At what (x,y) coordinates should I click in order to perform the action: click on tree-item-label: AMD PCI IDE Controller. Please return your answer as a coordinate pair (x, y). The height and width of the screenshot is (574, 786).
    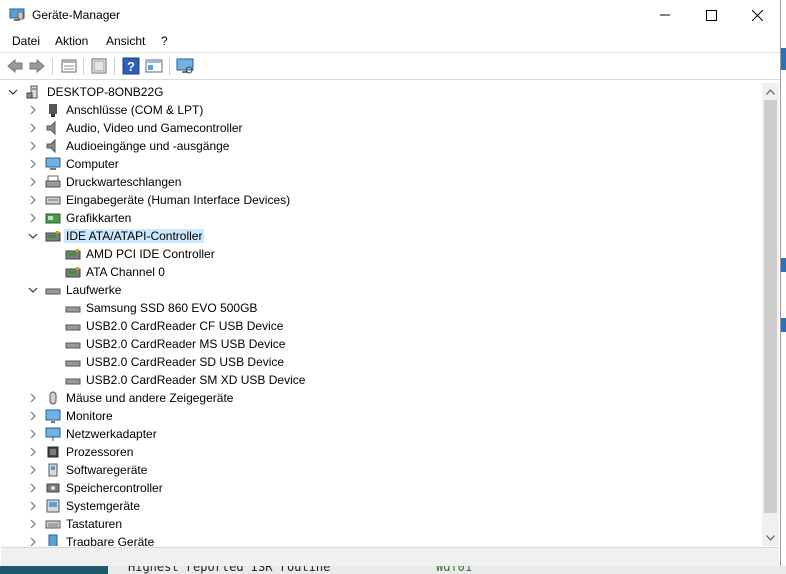
    Looking at the image, I should click on (150, 254).